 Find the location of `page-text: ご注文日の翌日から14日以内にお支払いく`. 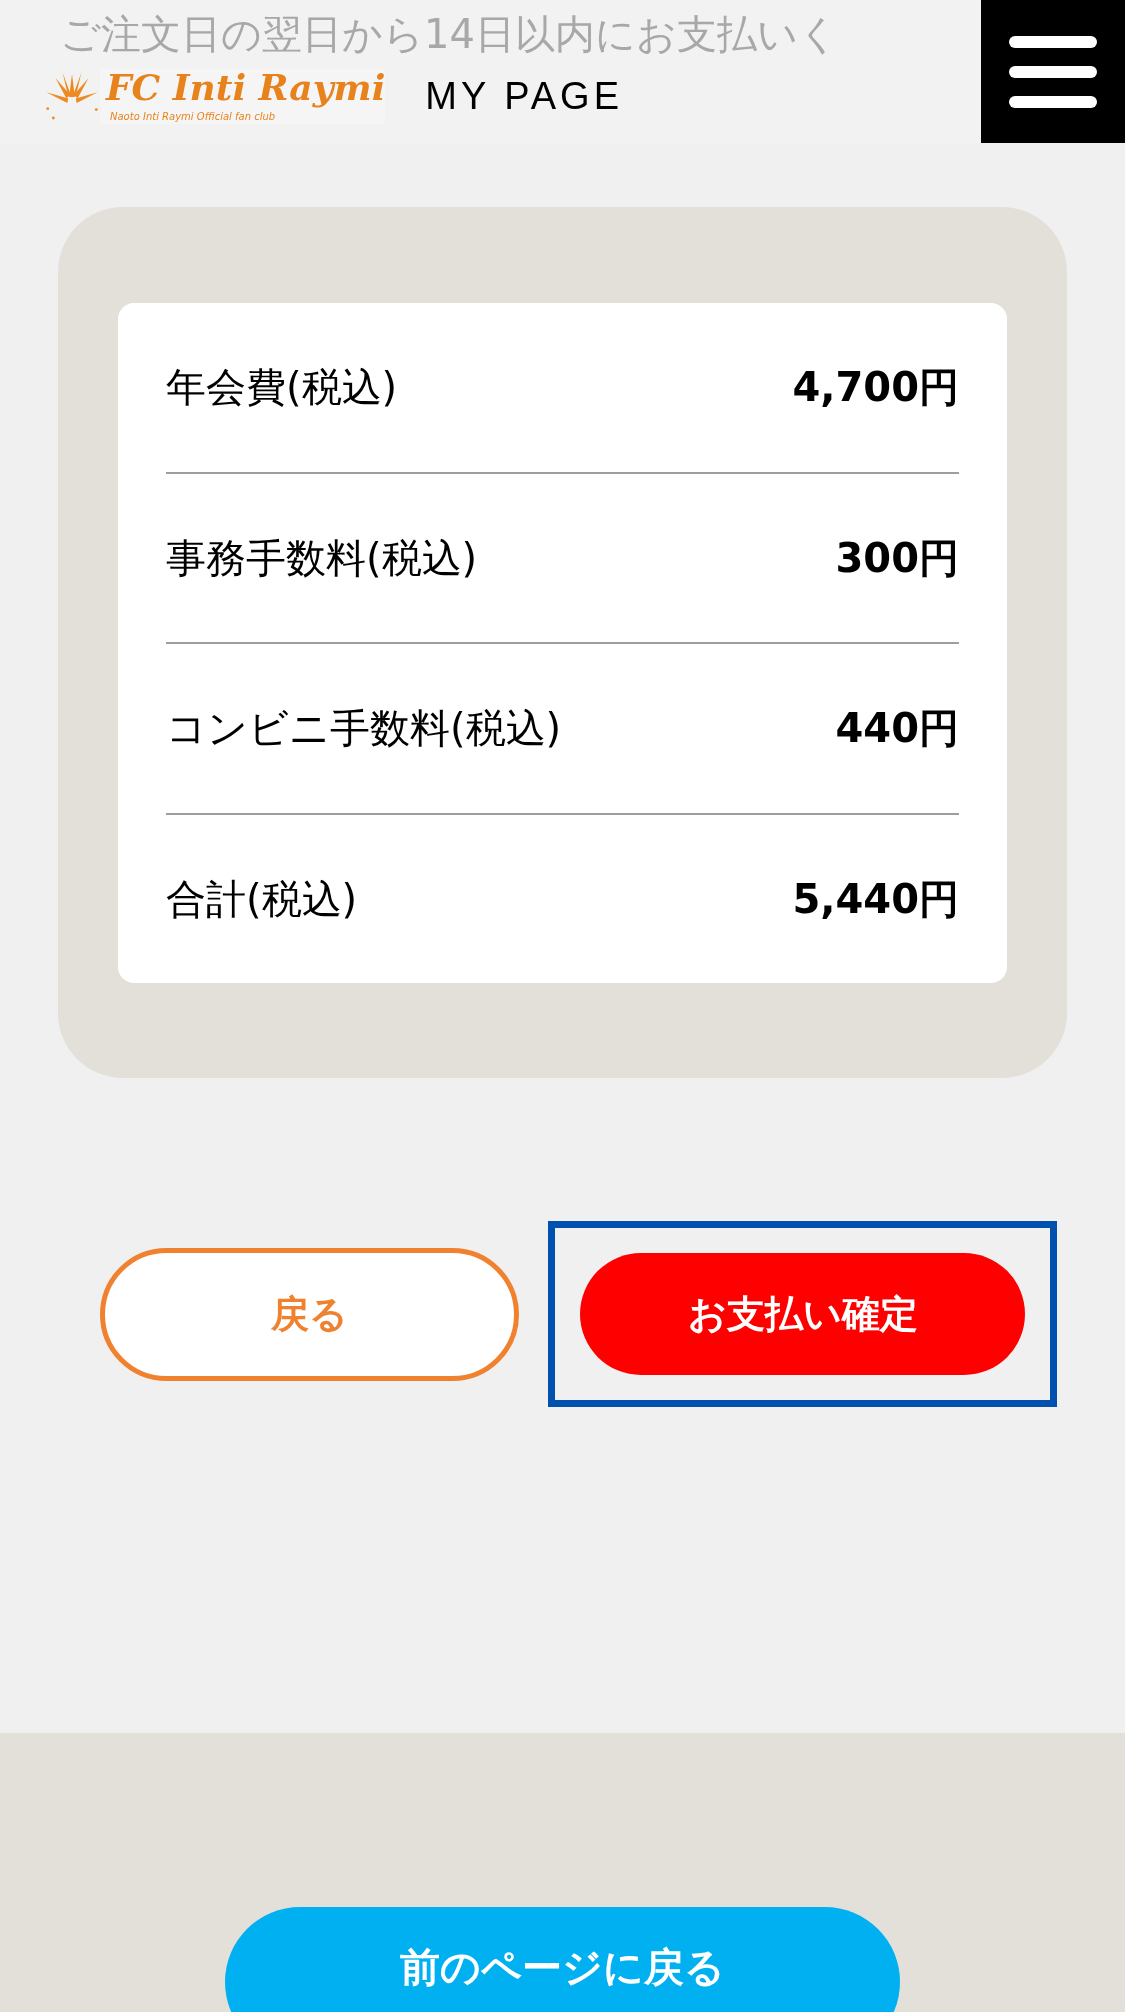

page-text: ご注文日の翌日から14日以内にお支払いく is located at coordinates (449, 34).